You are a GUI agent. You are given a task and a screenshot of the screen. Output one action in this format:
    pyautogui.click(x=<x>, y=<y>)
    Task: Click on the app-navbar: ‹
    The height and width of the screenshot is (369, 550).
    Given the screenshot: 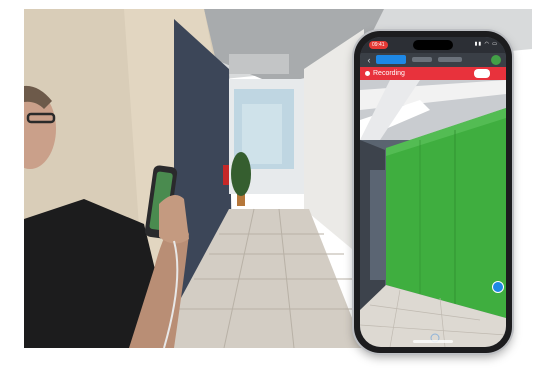 What is the action you would take?
    pyautogui.click(x=433, y=60)
    